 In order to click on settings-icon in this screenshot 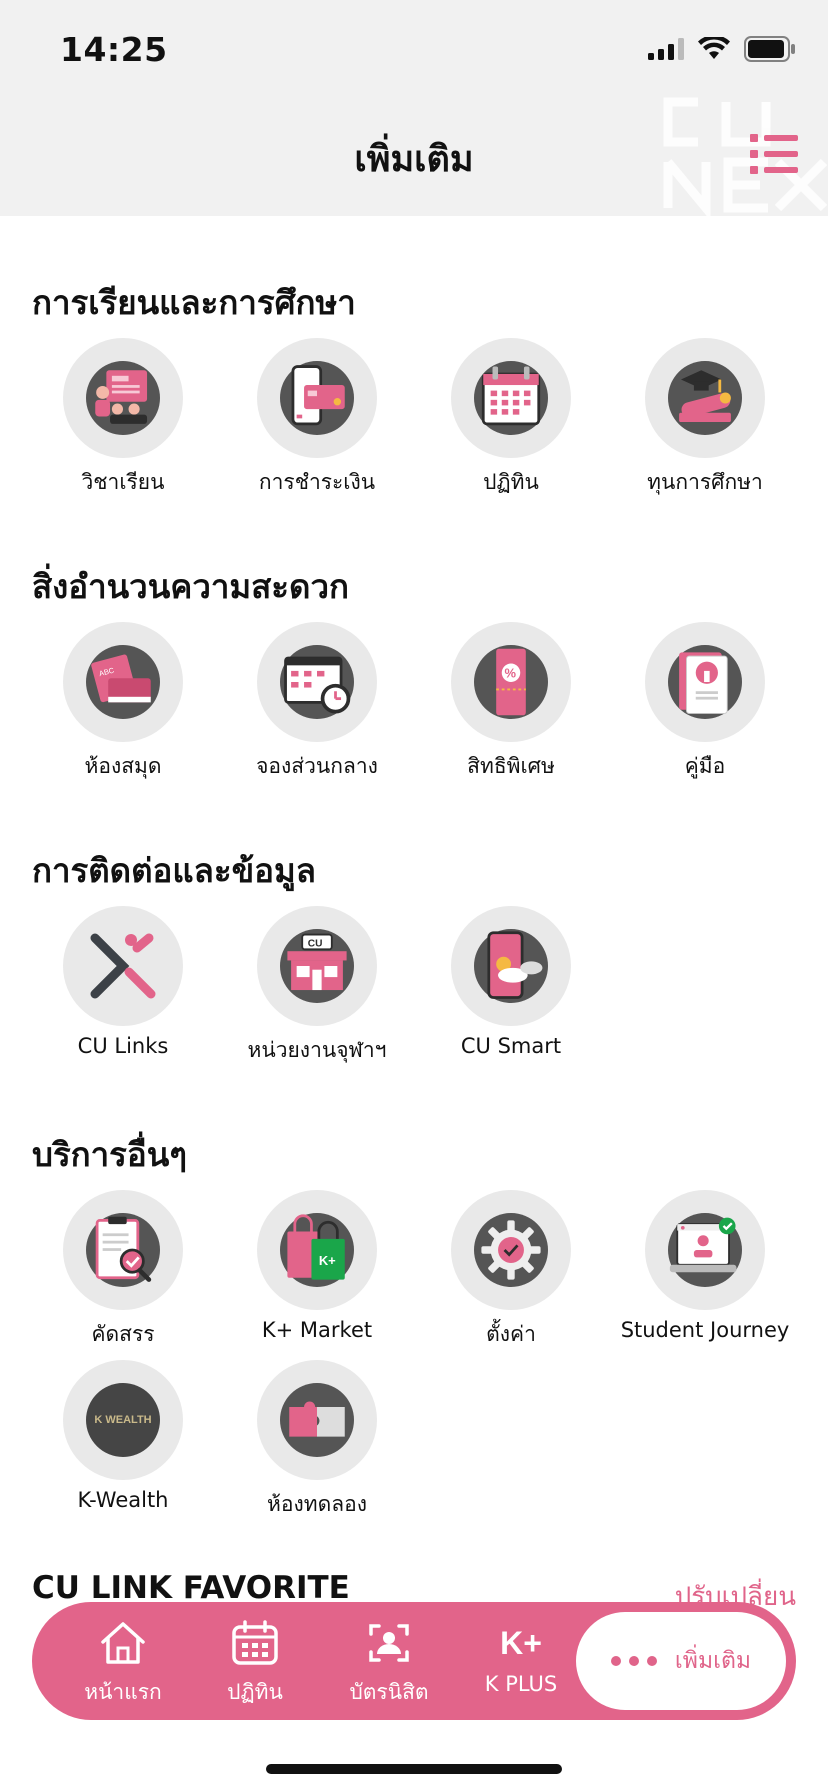, I will do `click(511, 1250)`.